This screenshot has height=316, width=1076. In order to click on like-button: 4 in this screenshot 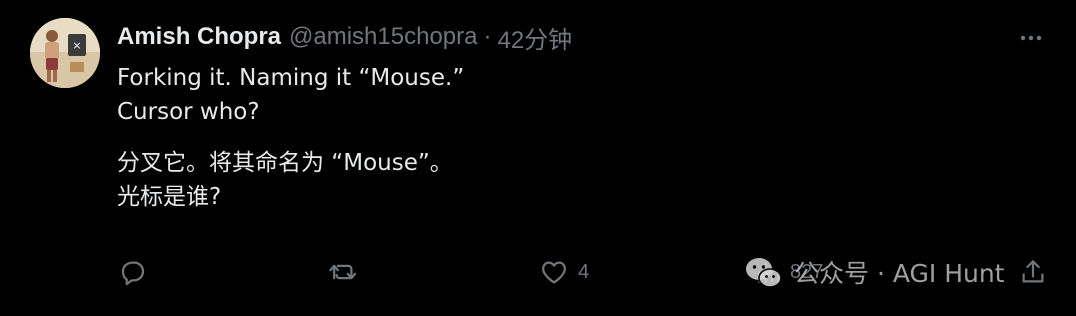, I will do `click(563, 272)`.